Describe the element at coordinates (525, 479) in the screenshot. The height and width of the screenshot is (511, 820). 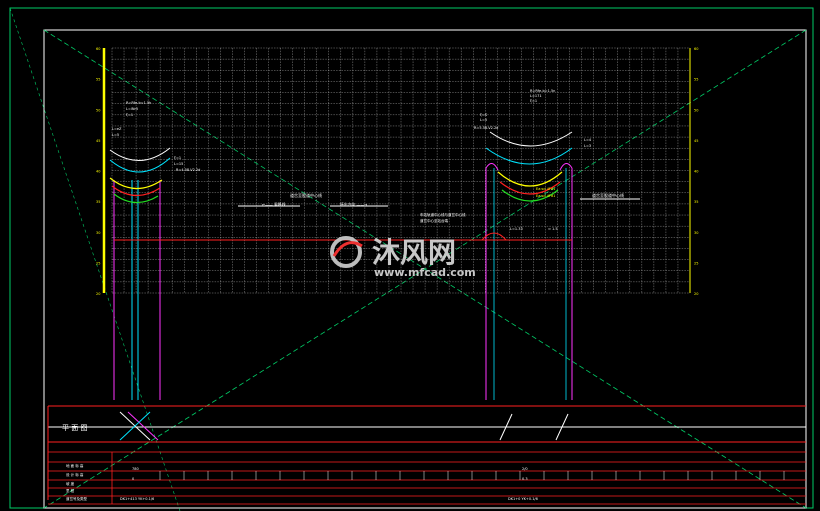
I see `table-right-sub: 0.3` at that location.